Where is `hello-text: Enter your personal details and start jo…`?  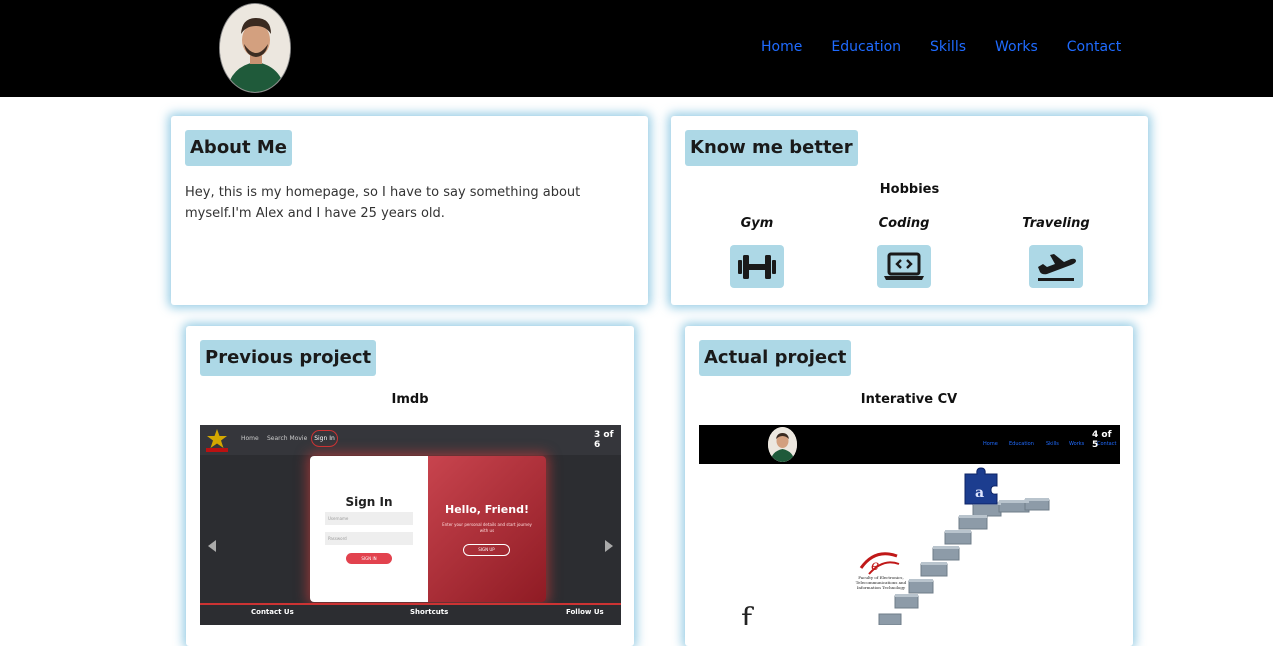 hello-text: Enter your personal details and start jo… is located at coordinates (487, 527).